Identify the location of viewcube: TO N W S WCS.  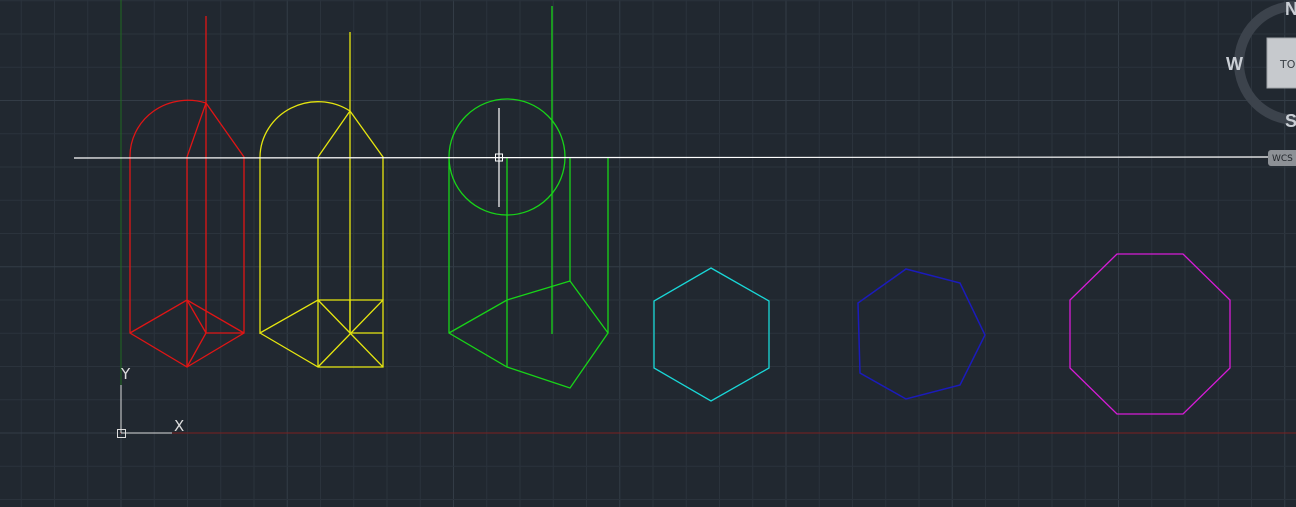
(1261, 83).